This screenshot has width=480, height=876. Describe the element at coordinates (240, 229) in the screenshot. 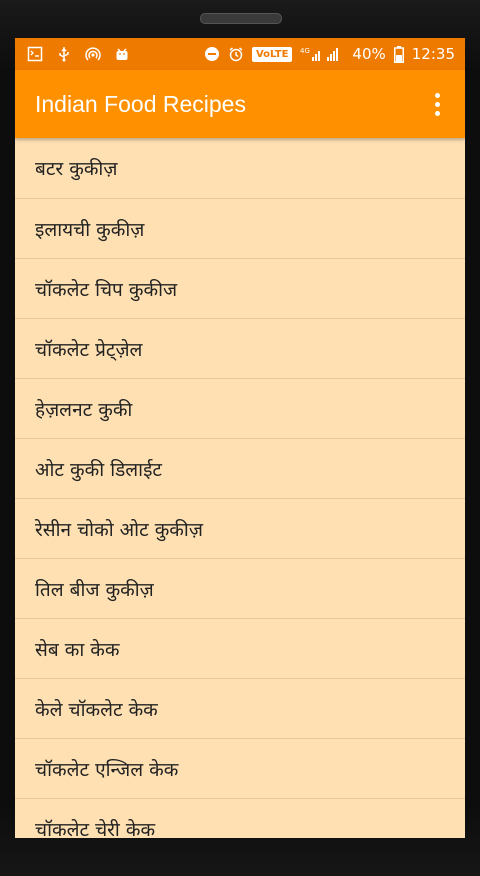

I see `list-item: इलायची कुकीज़` at that location.